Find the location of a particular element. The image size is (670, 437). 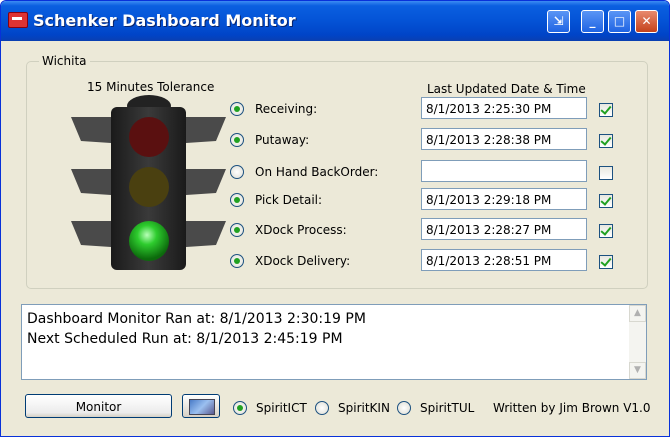

close-button: ✕ is located at coordinates (646, 21).